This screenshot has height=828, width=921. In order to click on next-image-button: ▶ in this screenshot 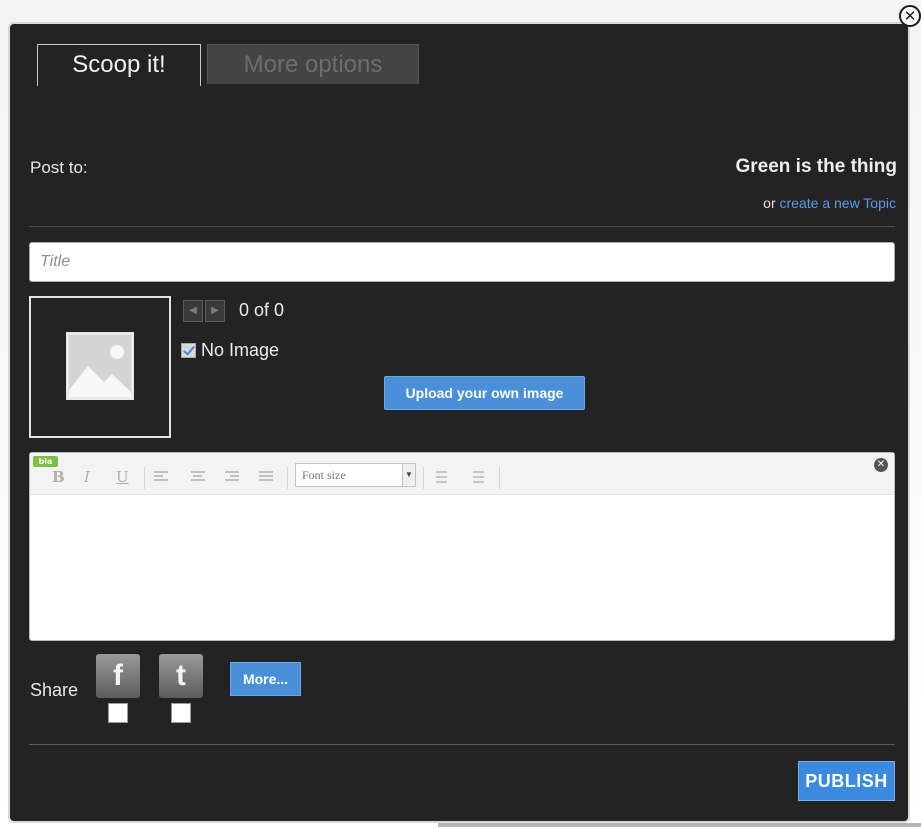, I will do `click(215, 311)`.